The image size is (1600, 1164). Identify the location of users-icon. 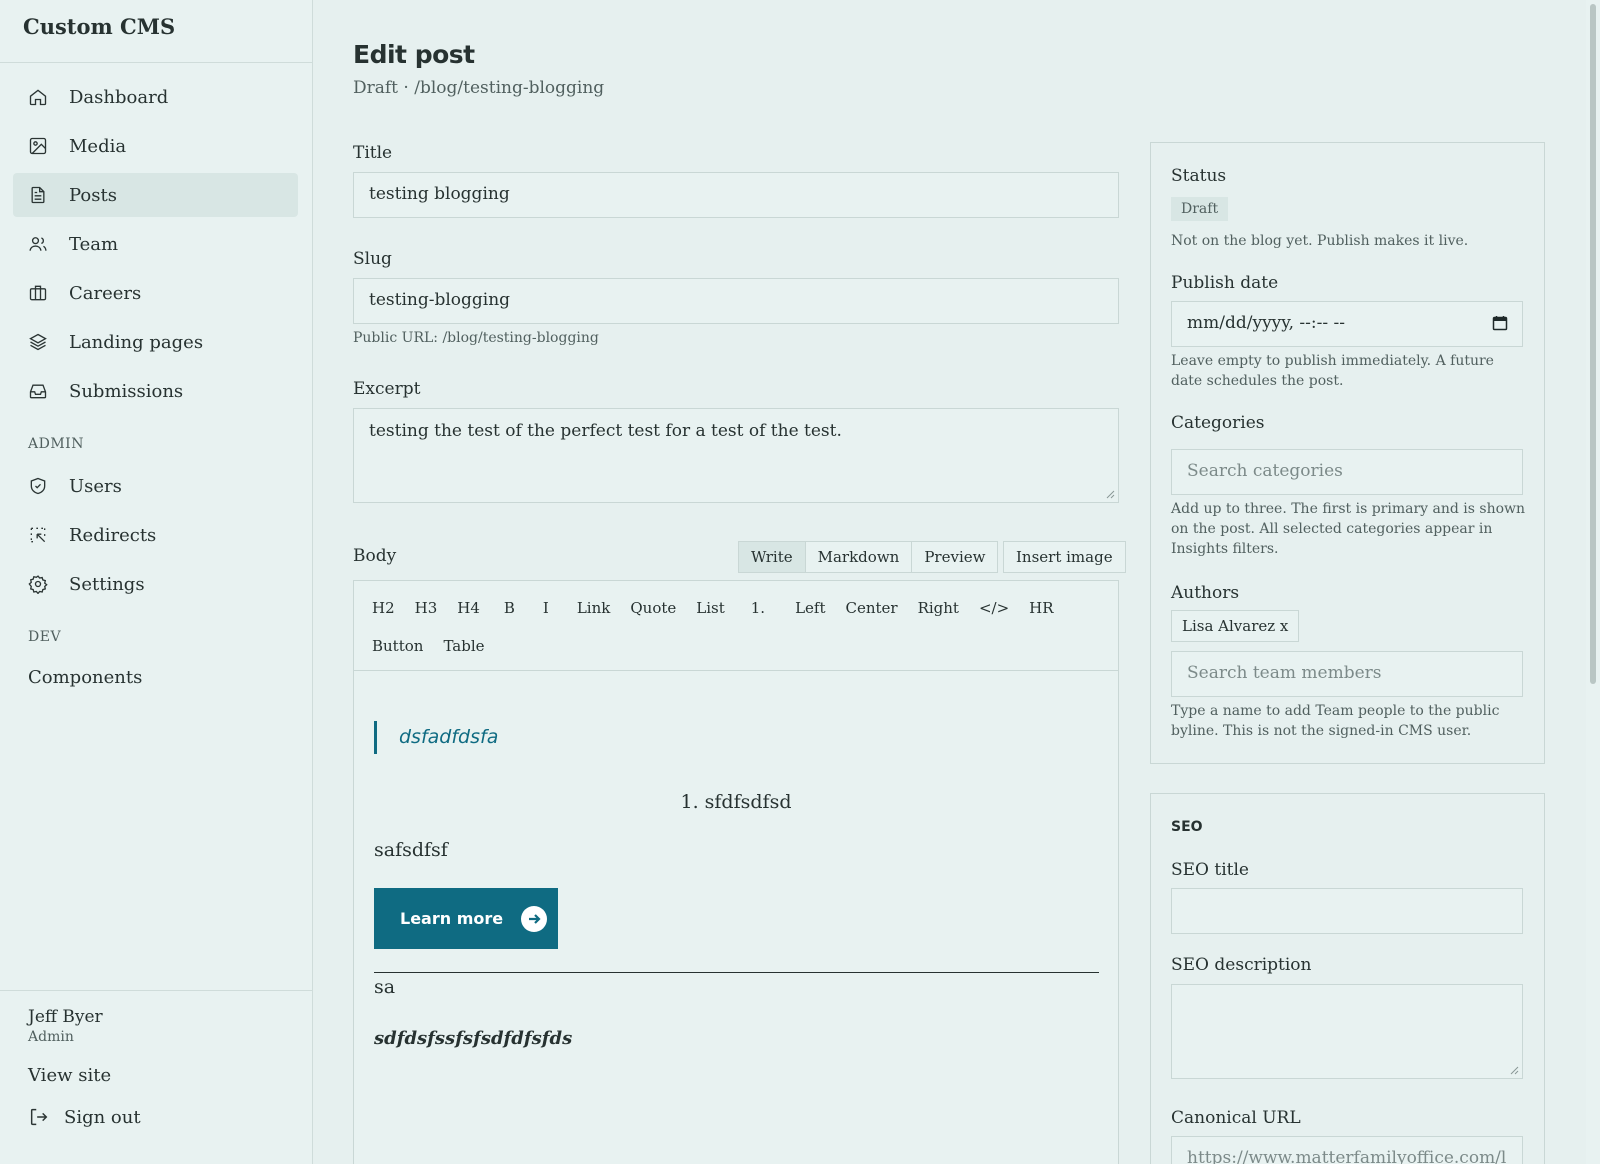
(38, 244).